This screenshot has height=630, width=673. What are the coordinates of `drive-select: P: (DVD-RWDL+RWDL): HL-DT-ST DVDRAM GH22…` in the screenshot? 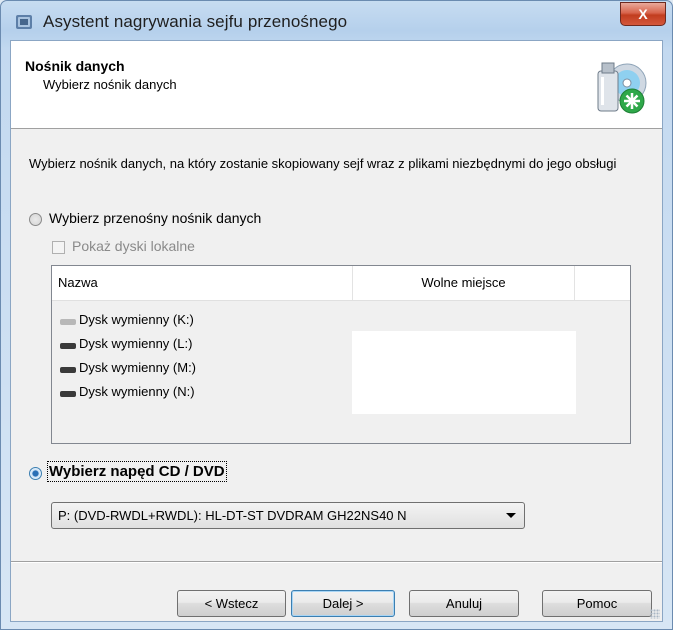 It's located at (288, 515).